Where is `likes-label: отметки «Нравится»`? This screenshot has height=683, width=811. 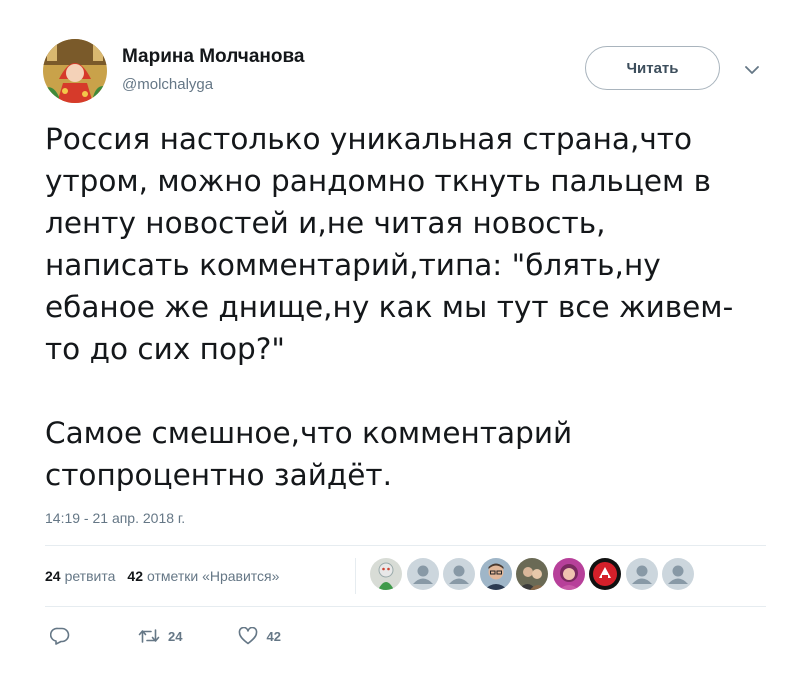
likes-label: отметки «Нравится» is located at coordinates (213, 576).